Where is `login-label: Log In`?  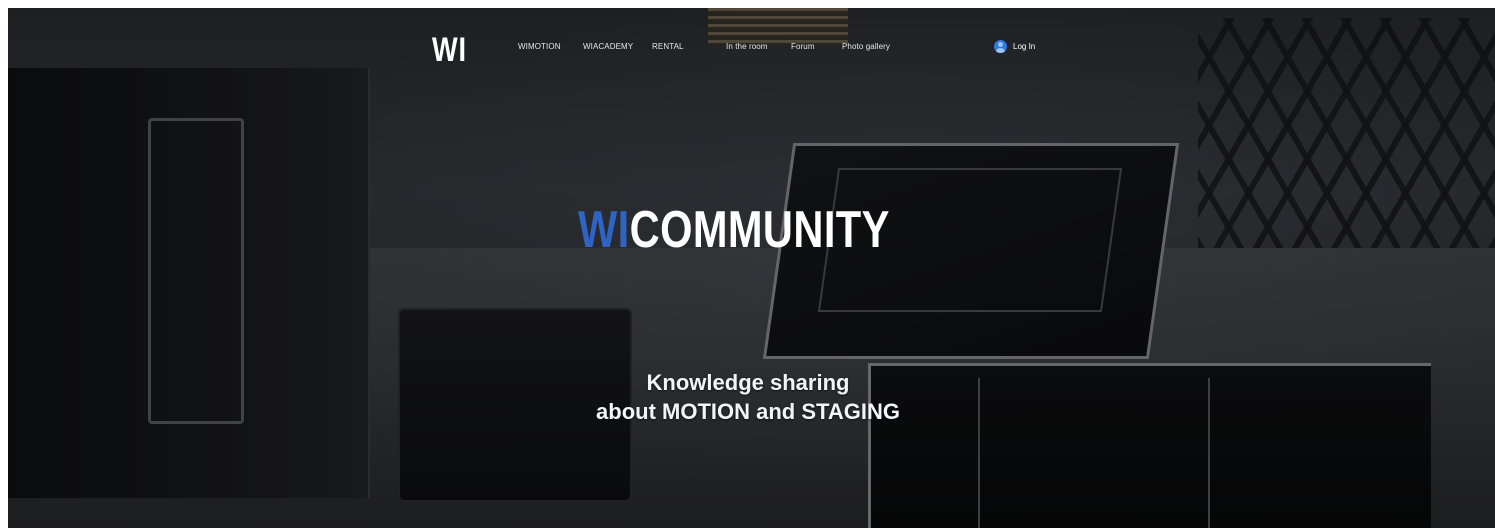
login-label: Log In is located at coordinates (1024, 46).